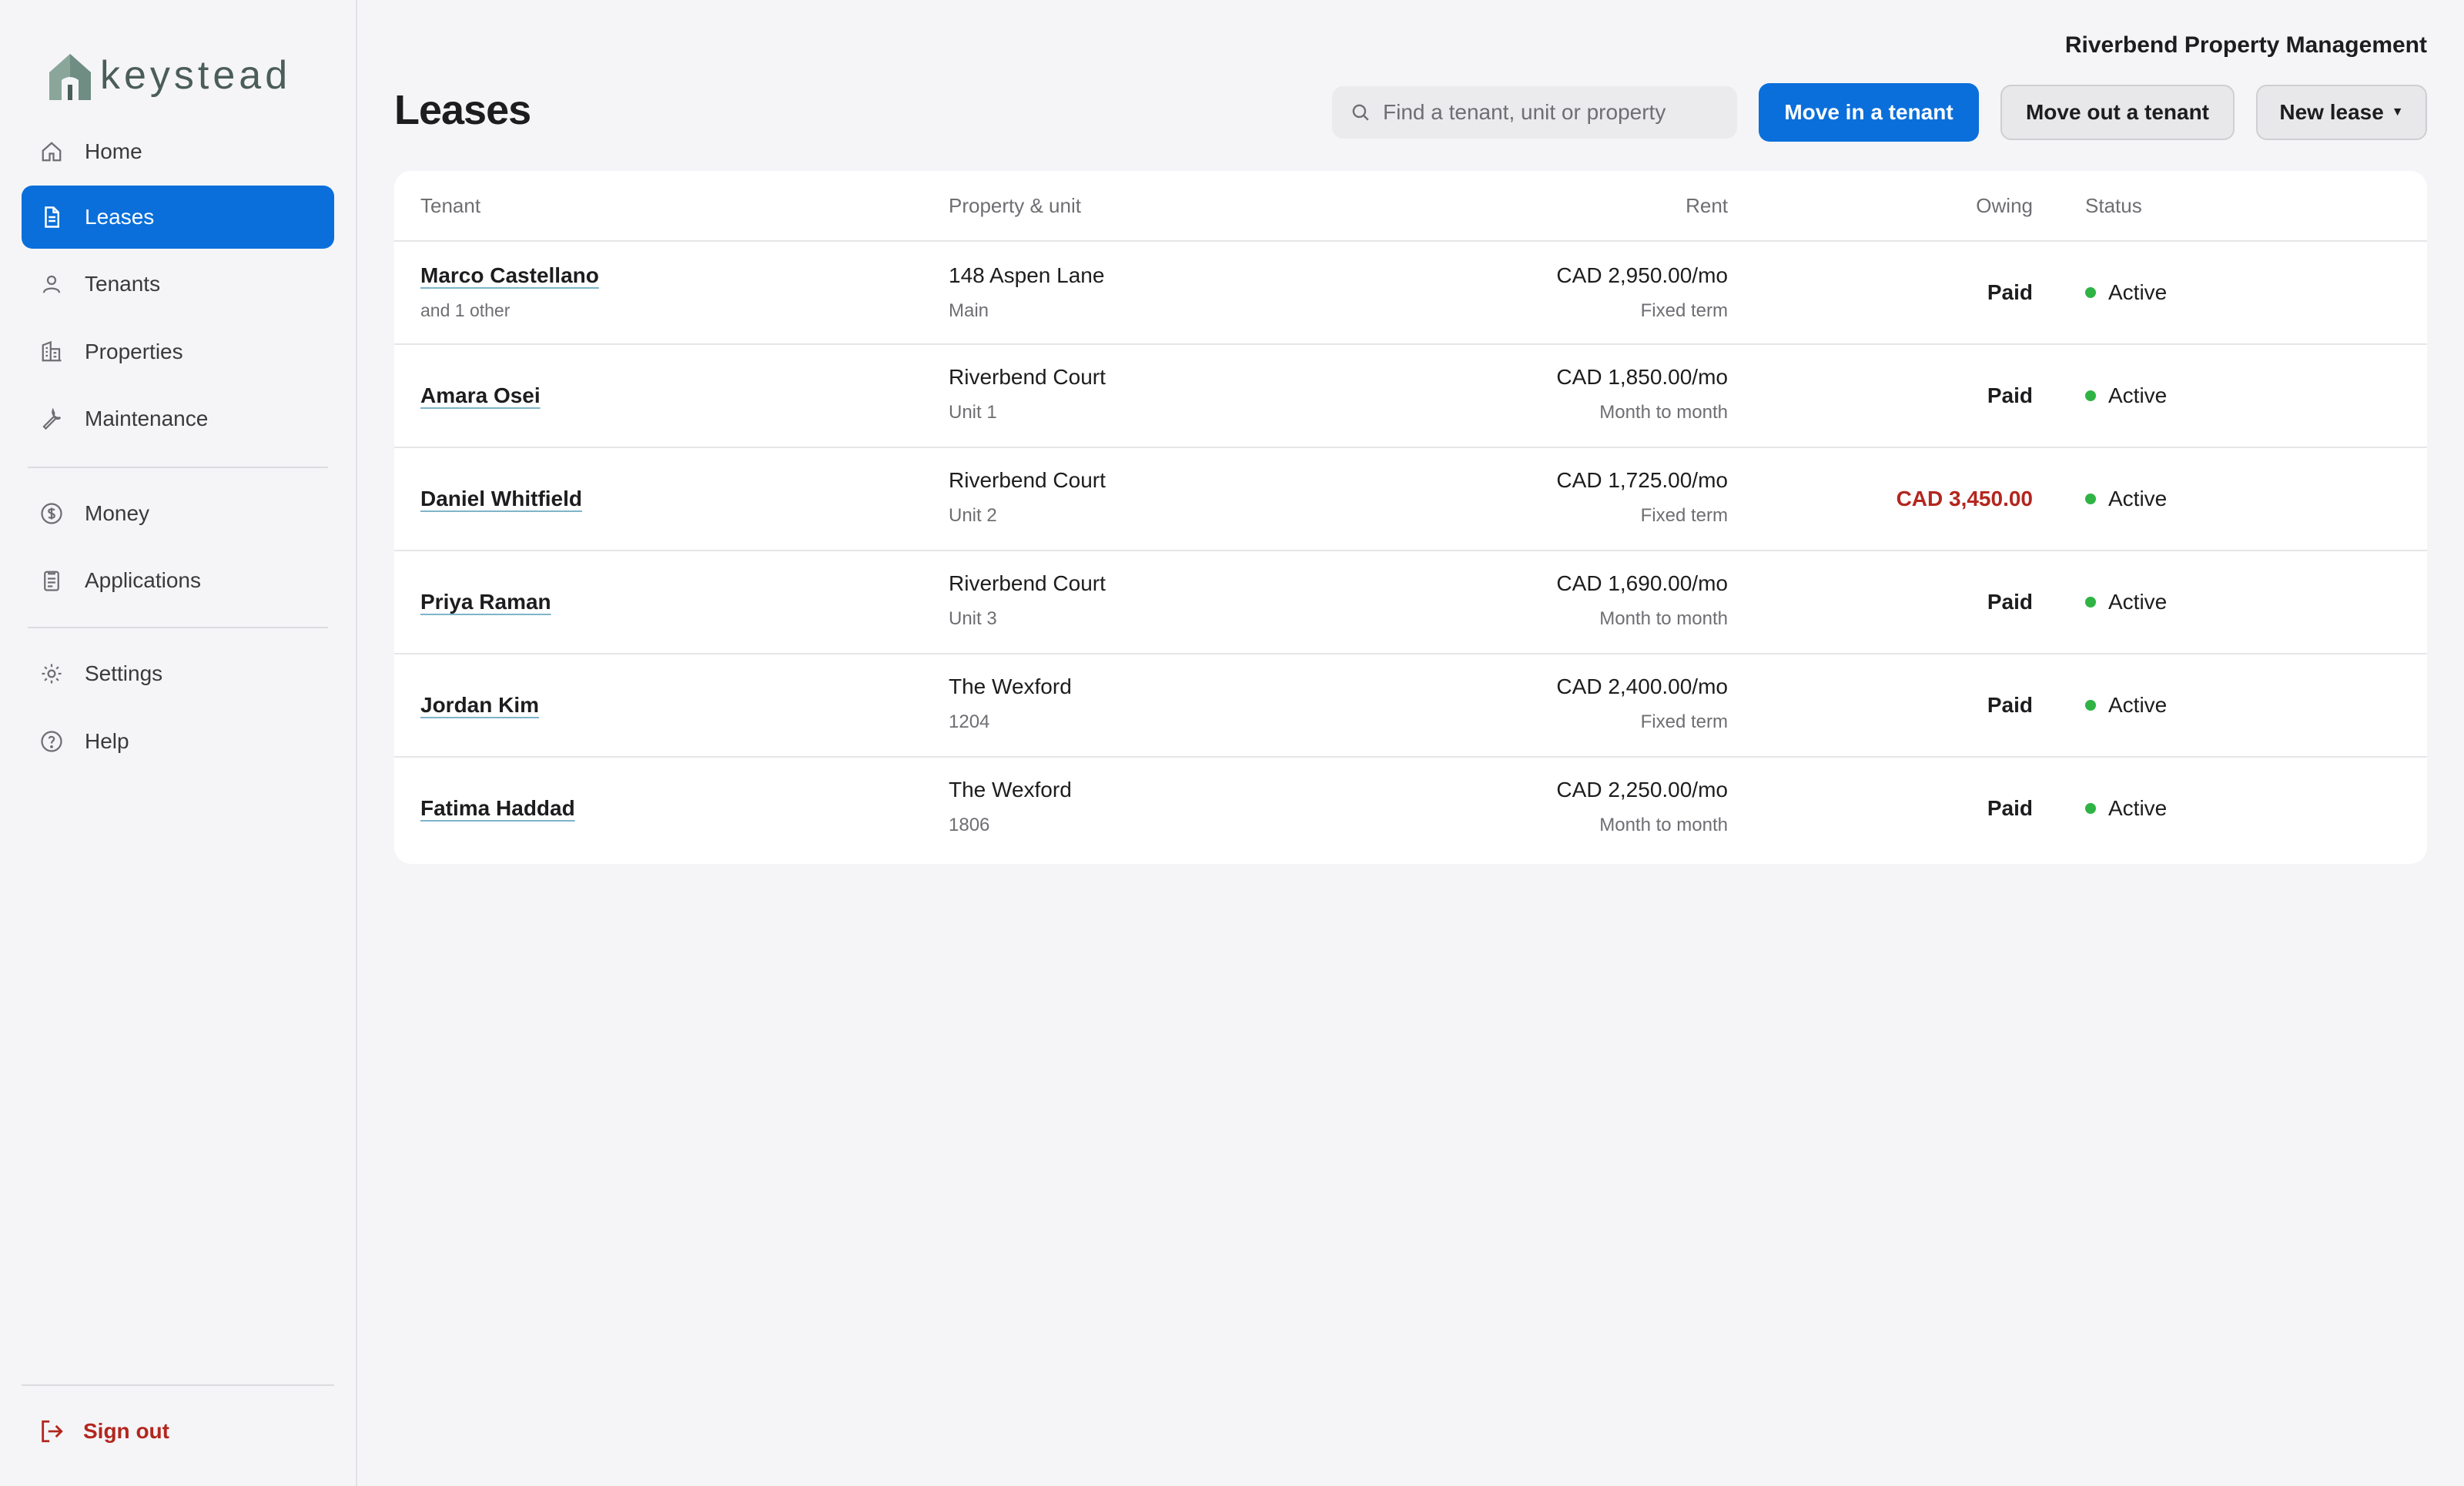 Image resolution: width=2464 pixels, height=1486 pixels. I want to click on rent-amount: CAD 2,250.00/mo, so click(1642, 790).